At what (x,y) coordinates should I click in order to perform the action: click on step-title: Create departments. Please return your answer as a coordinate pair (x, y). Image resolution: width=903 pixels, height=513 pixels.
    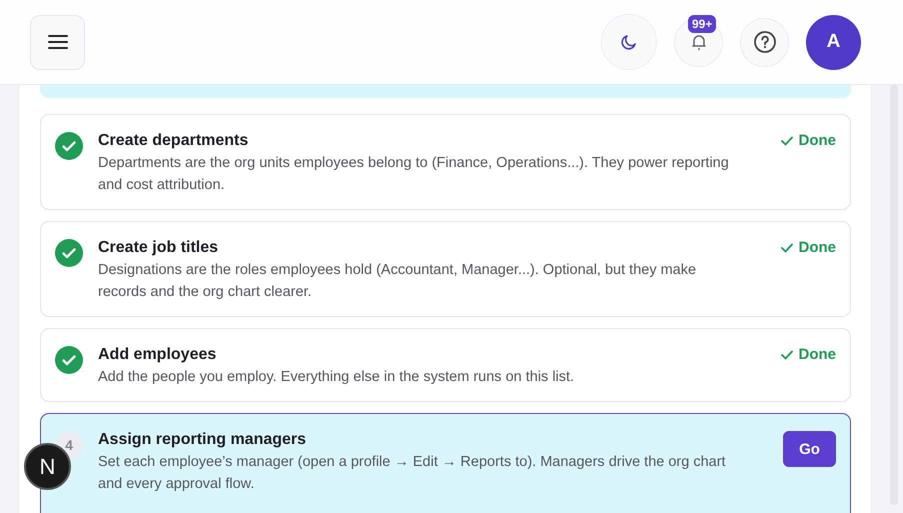
    Looking at the image, I should click on (174, 141).